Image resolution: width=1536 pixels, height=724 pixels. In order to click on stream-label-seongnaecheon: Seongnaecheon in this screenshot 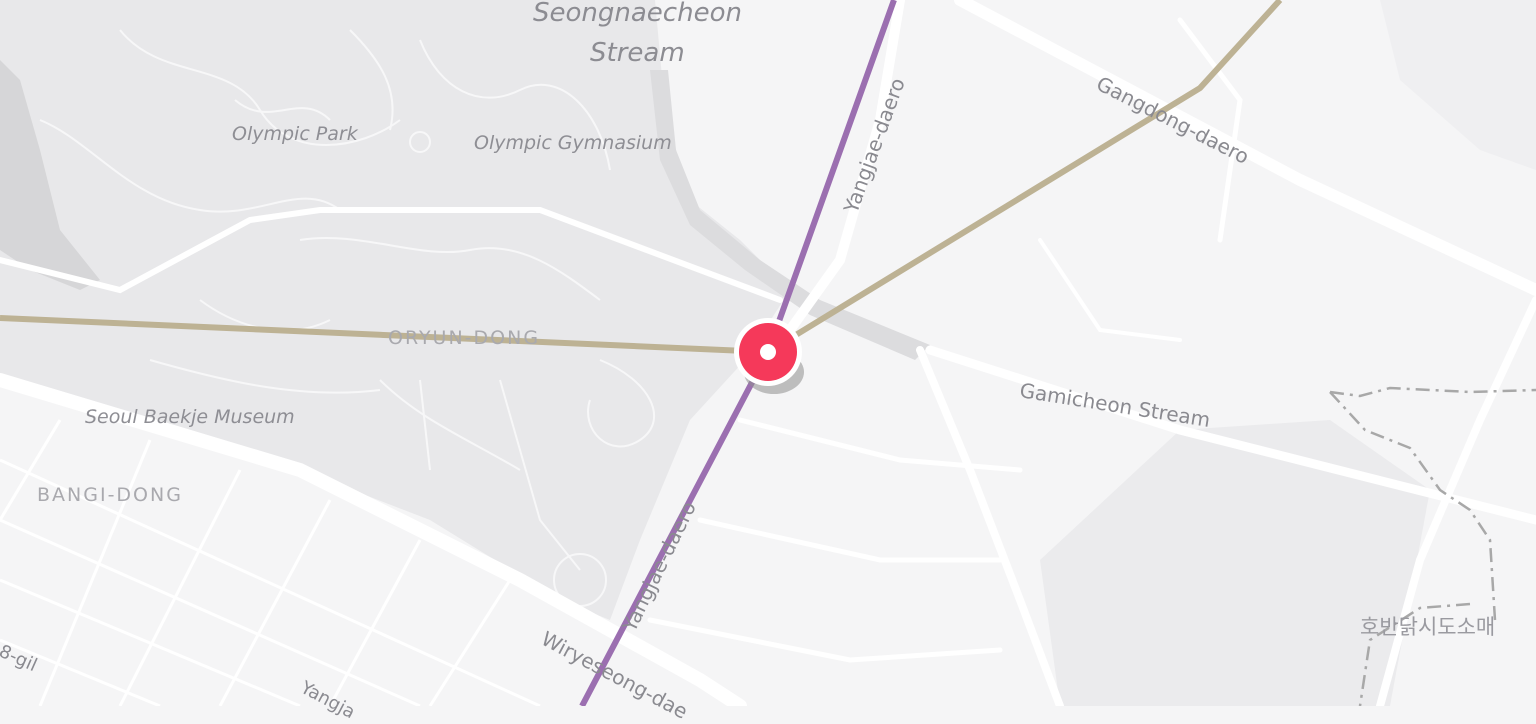, I will do `click(637, 14)`.